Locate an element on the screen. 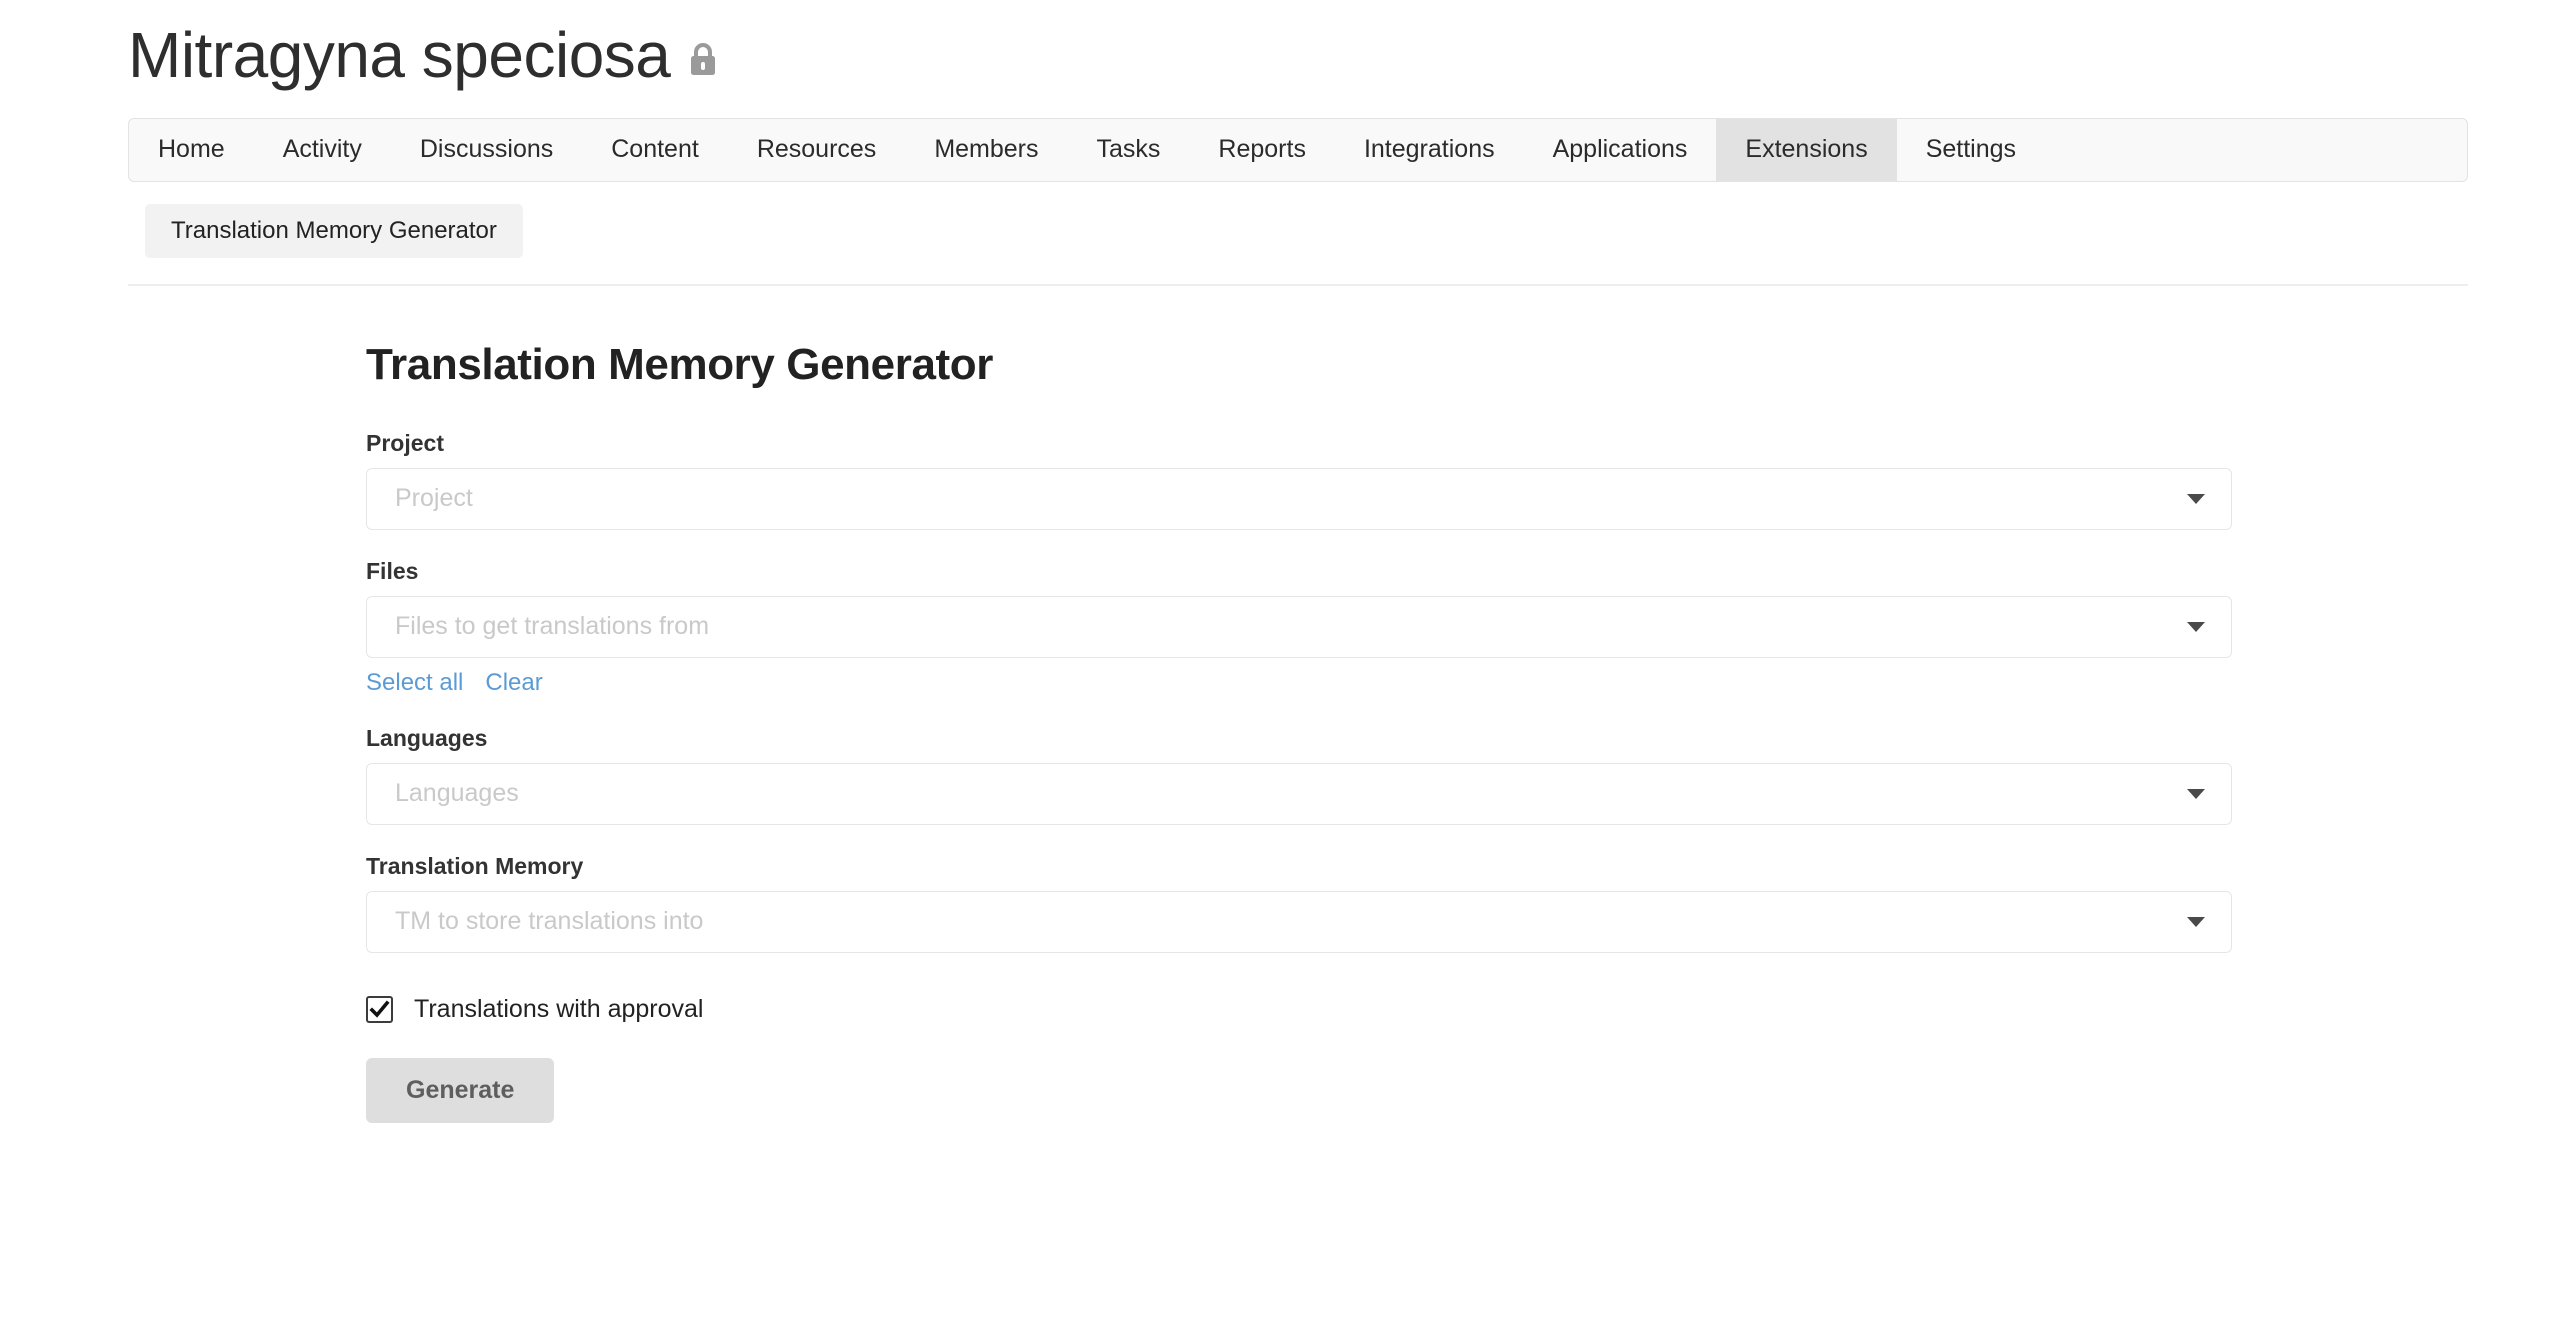  translation-memory-select: TM to store translations into is located at coordinates (1299, 921).